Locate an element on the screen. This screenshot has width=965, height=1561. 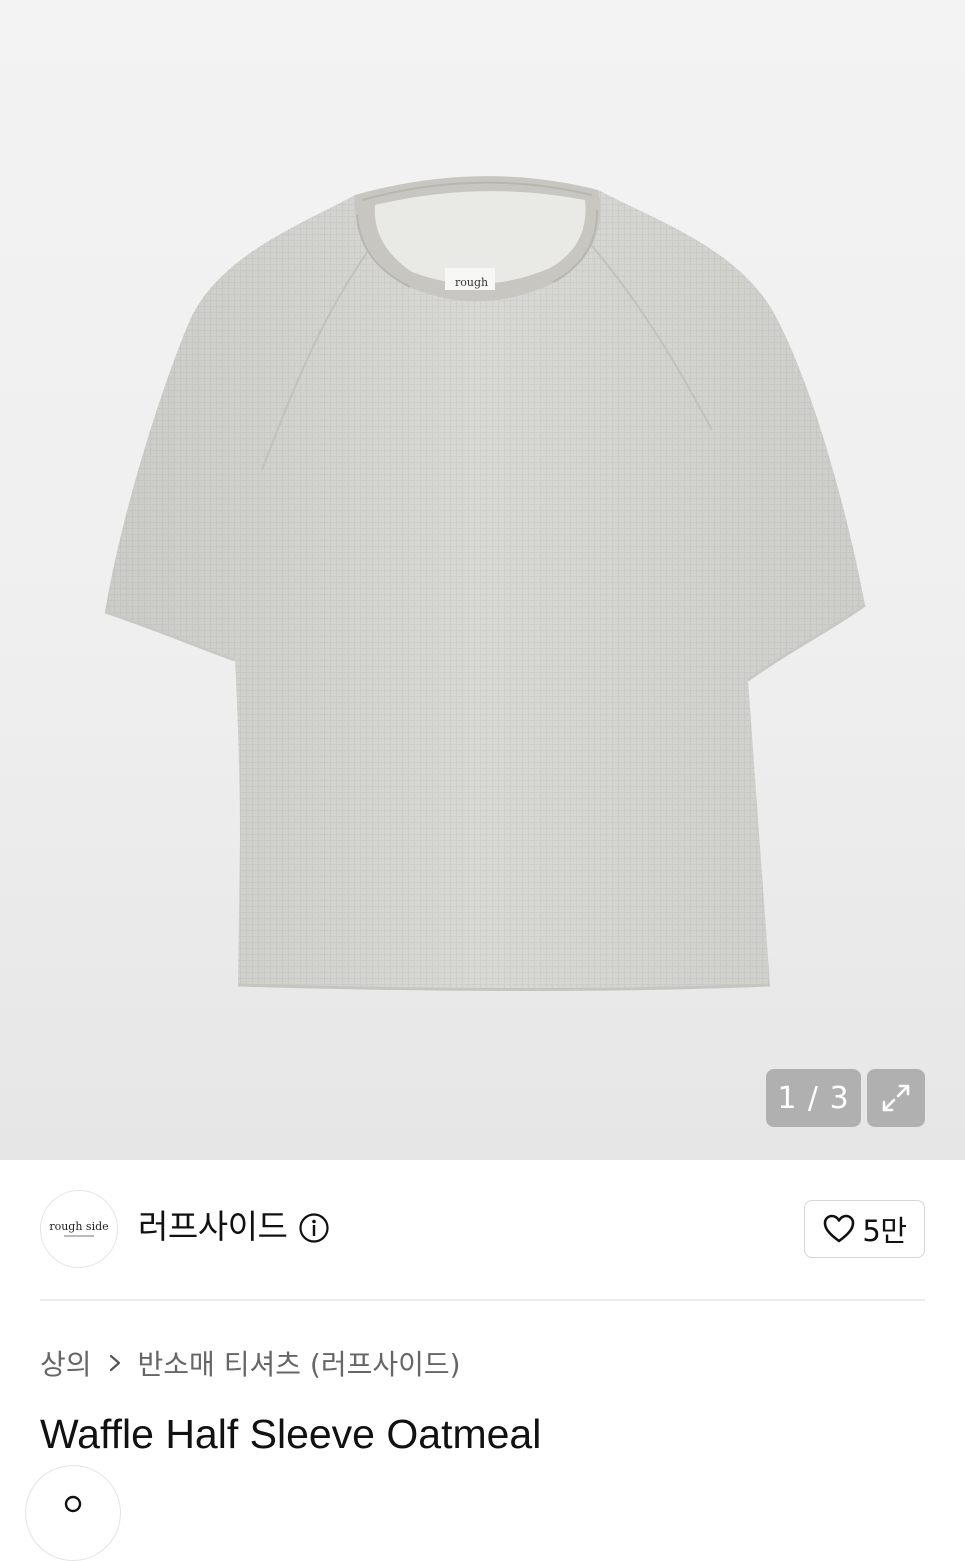
svg-text: rough is located at coordinates (471, 282).